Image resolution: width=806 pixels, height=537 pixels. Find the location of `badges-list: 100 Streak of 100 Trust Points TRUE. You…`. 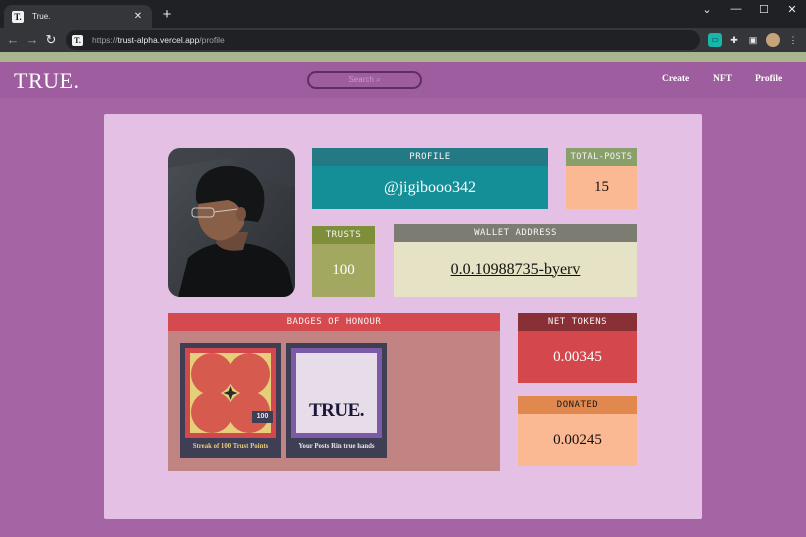

badges-list: 100 Streak of 100 Trust Points TRUE. You… is located at coordinates (334, 401).